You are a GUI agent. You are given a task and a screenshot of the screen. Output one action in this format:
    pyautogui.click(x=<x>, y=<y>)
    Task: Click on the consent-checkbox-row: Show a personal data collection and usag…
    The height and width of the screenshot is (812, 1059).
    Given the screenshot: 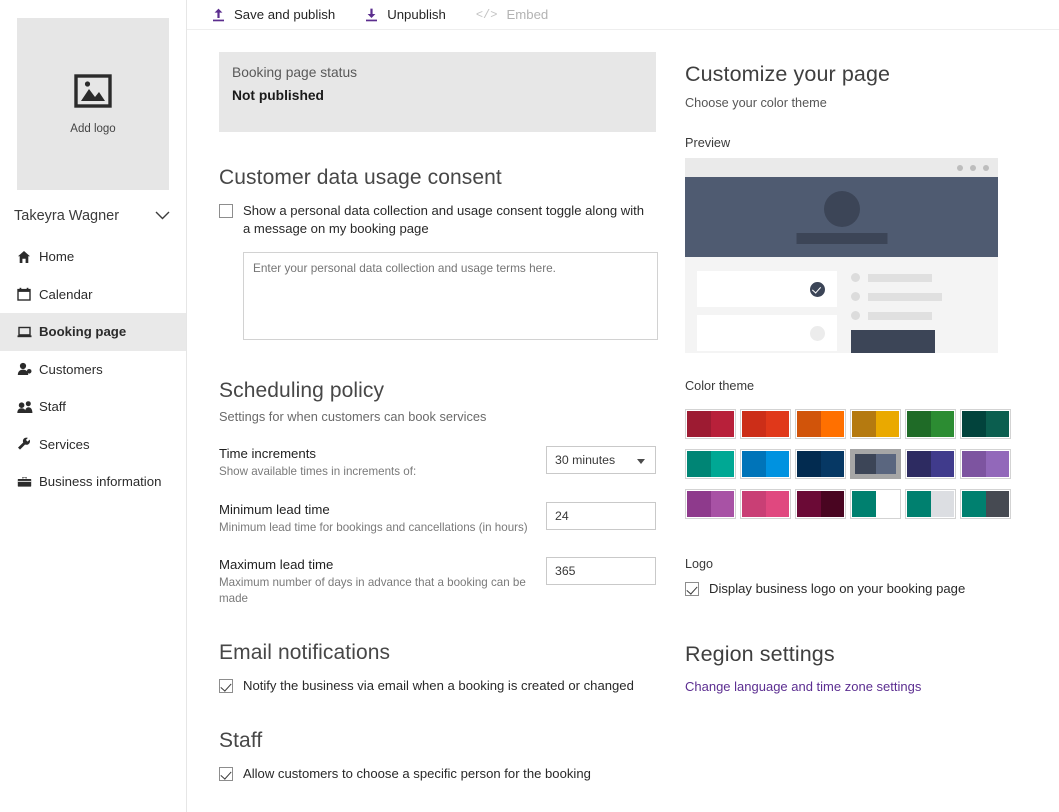 What is the action you would take?
    pyautogui.click(x=438, y=220)
    